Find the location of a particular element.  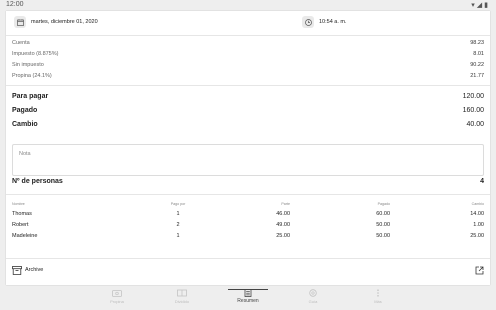

archive-button: Archive is located at coordinates (34, 270).